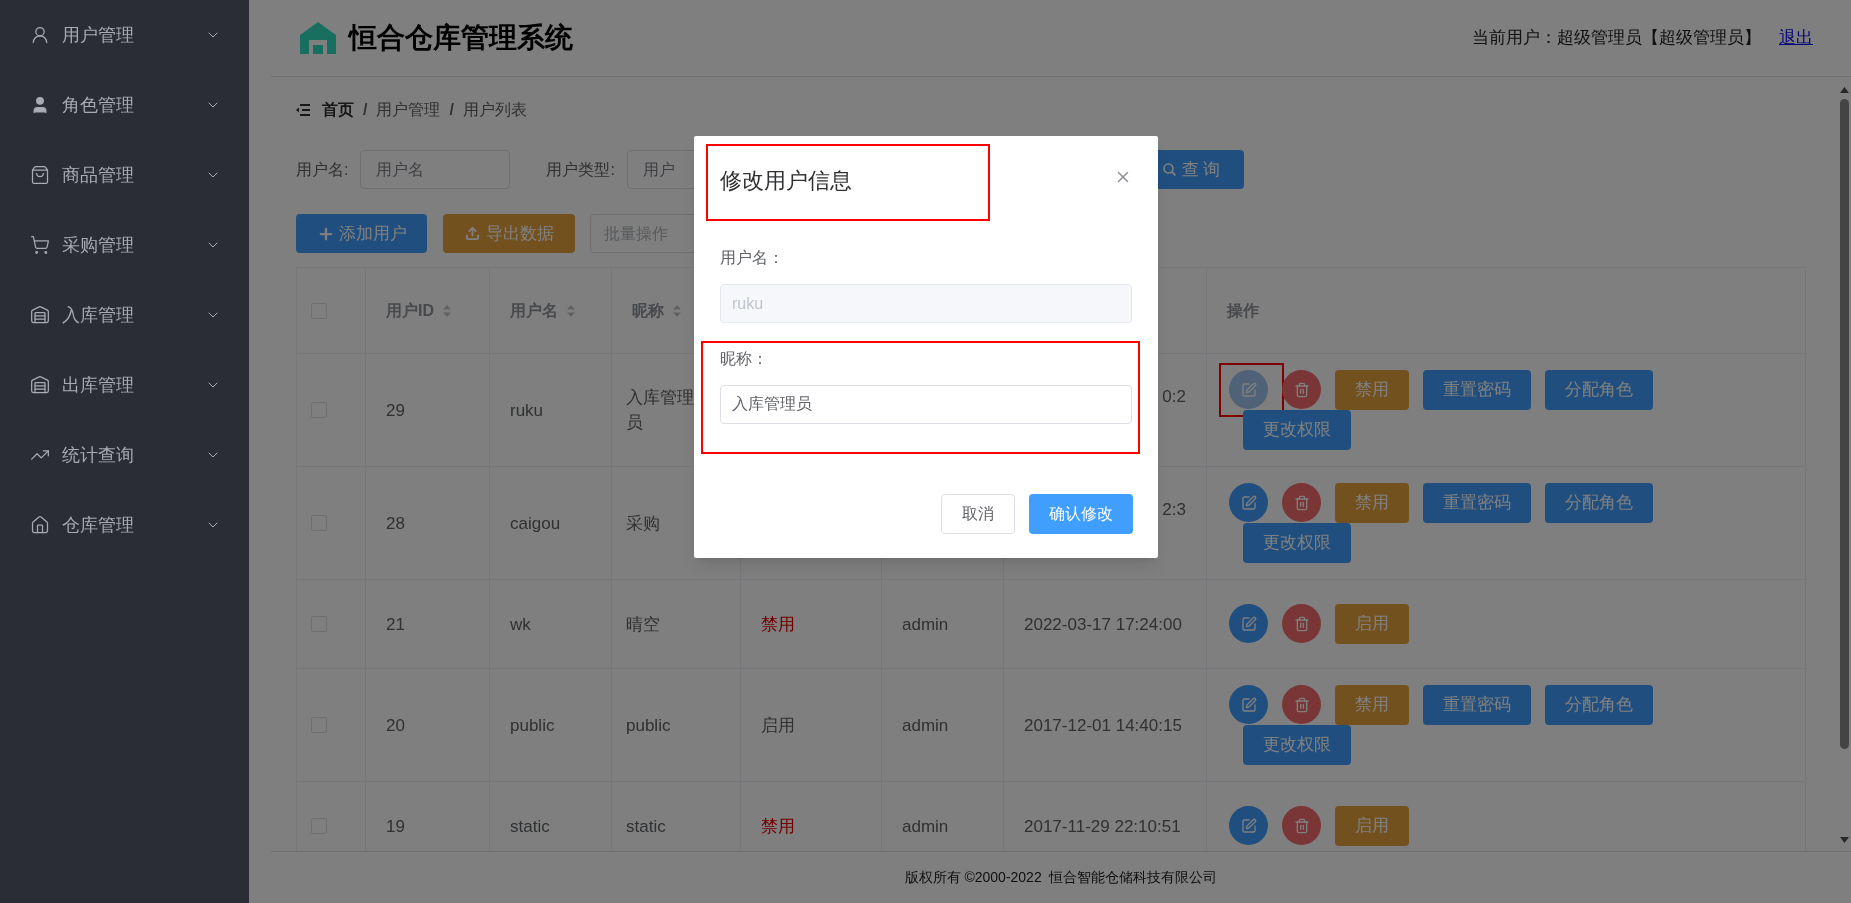  What do you see at coordinates (660, 410) in the screenshot?
I see `table-cell-text: 入库管理员` at bounding box center [660, 410].